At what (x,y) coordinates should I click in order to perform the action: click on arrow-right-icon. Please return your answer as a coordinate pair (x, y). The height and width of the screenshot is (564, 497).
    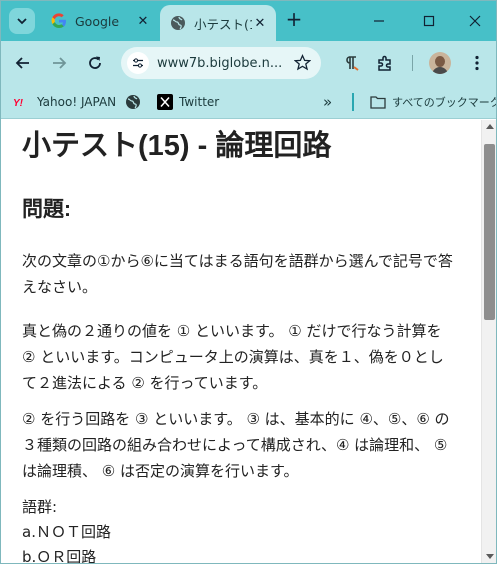
    Looking at the image, I should click on (60, 63).